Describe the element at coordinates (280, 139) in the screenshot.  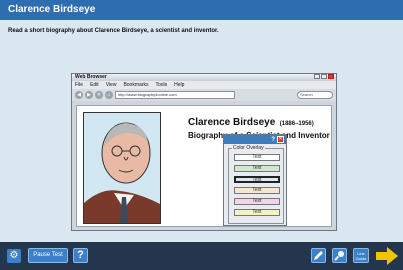
I see `close-icon: ✕` at that location.